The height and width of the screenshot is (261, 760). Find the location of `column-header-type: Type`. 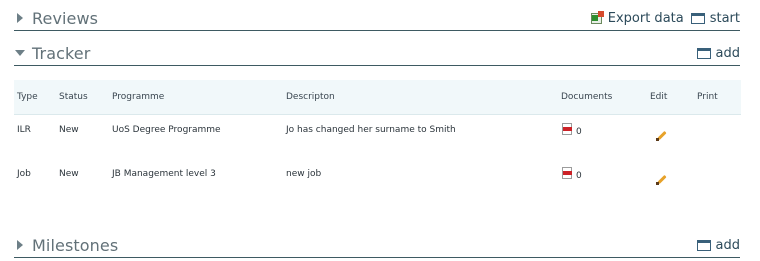

column-header-type: Type is located at coordinates (27, 97).